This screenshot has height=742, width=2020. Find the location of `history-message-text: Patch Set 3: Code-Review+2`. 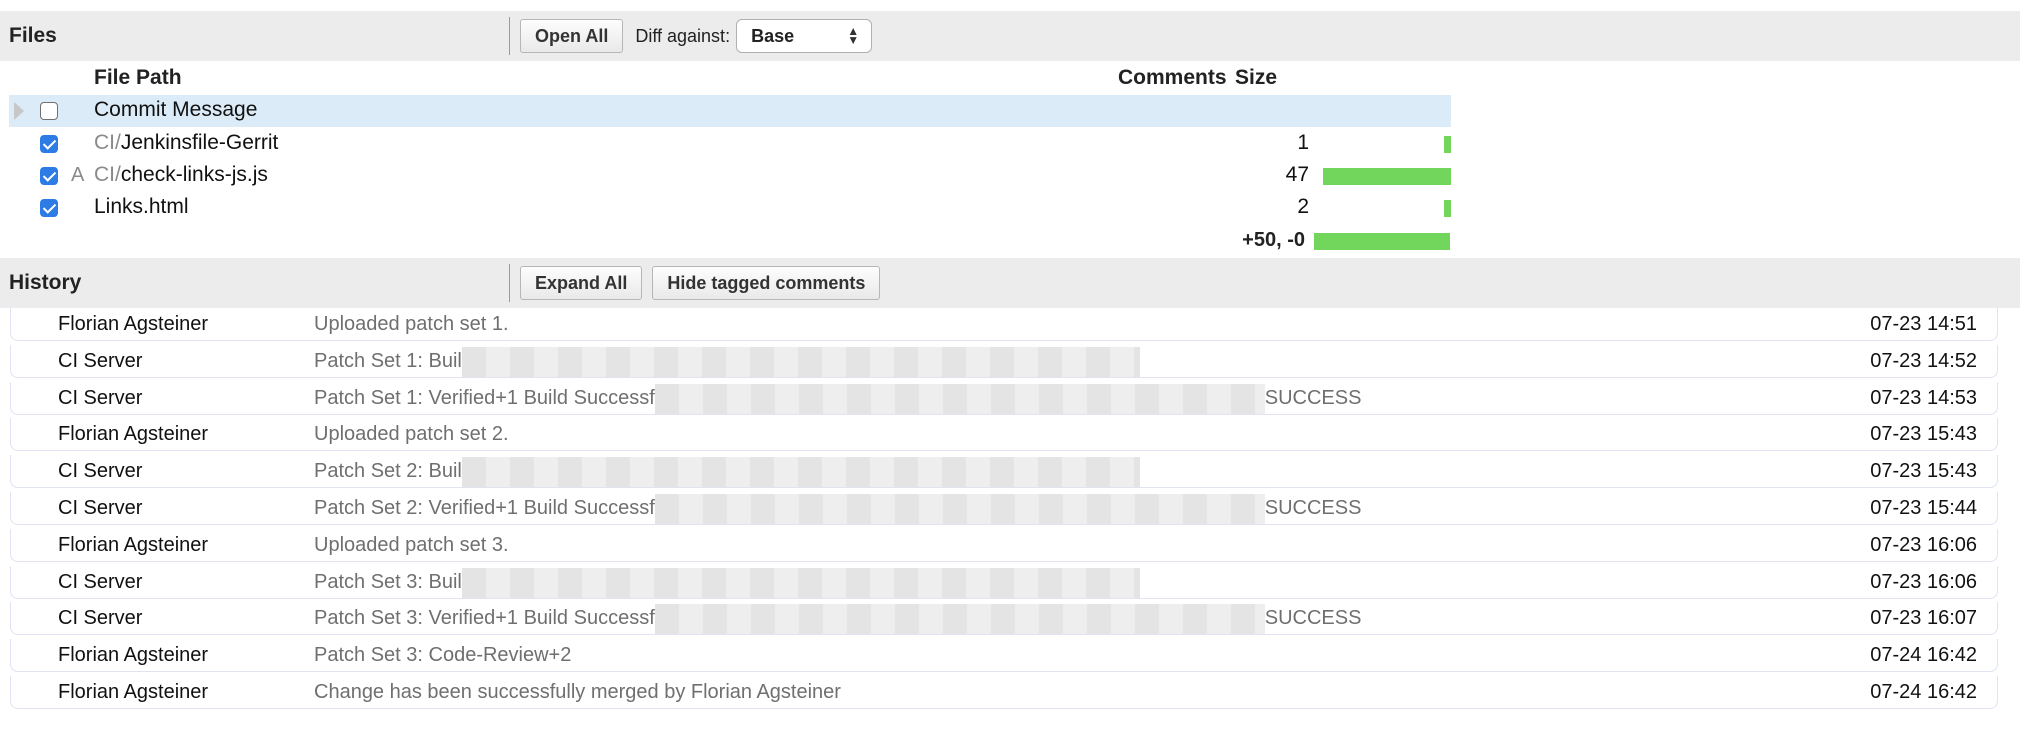

history-message-text: Patch Set 3: Code-Review+2 is located at coordinates (443, 655).